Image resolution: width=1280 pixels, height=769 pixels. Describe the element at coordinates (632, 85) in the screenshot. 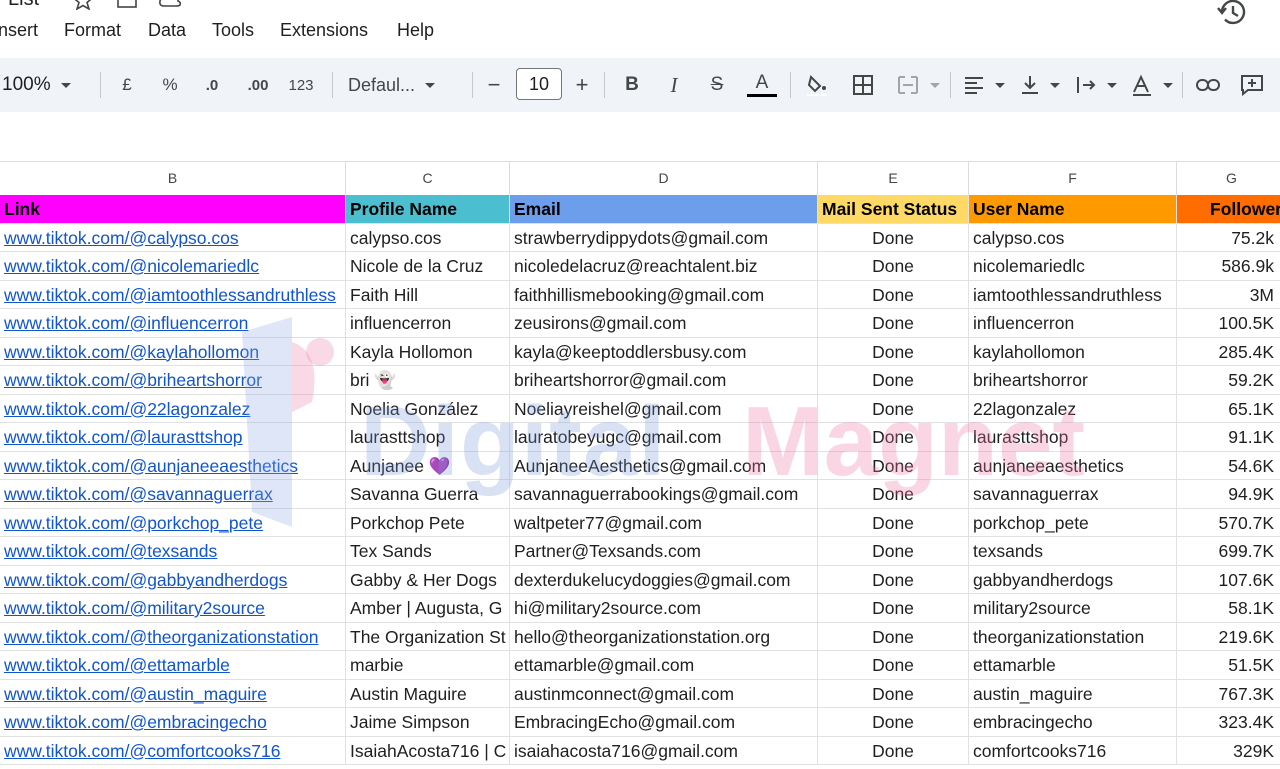

I see `bold-button: B` at that location.